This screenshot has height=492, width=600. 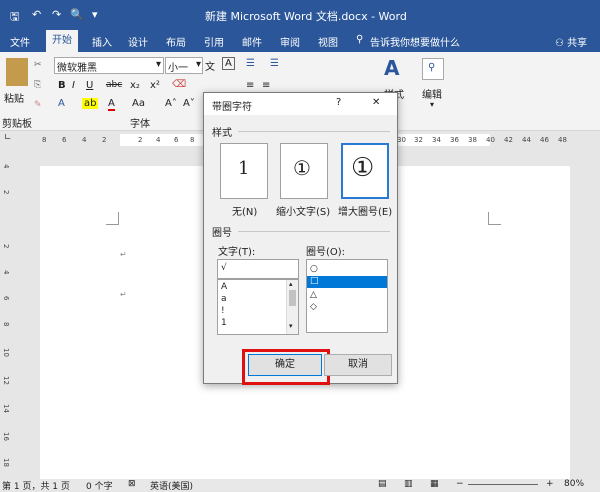 I want to click on style-label-shrink-text: 缩小文字(S), so click(x=303, y=210).